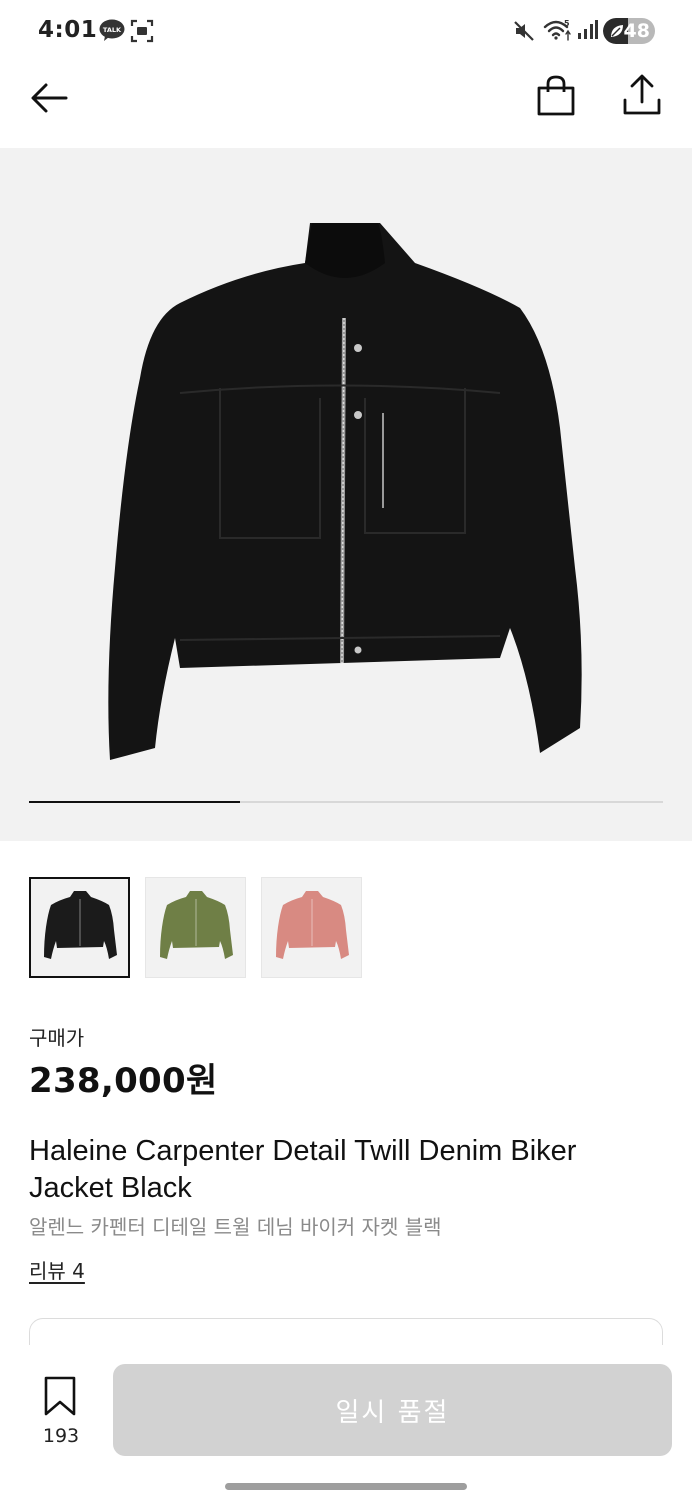 Image resolution: width=692 pixels, height=1500 pixels. Describe the element at coordinates (235, 1227) in the screenshot. I see `product-title-korean: 알렌느 카펜터 디테일 트윌 데님 바이커 자켓 블랙` at that location.